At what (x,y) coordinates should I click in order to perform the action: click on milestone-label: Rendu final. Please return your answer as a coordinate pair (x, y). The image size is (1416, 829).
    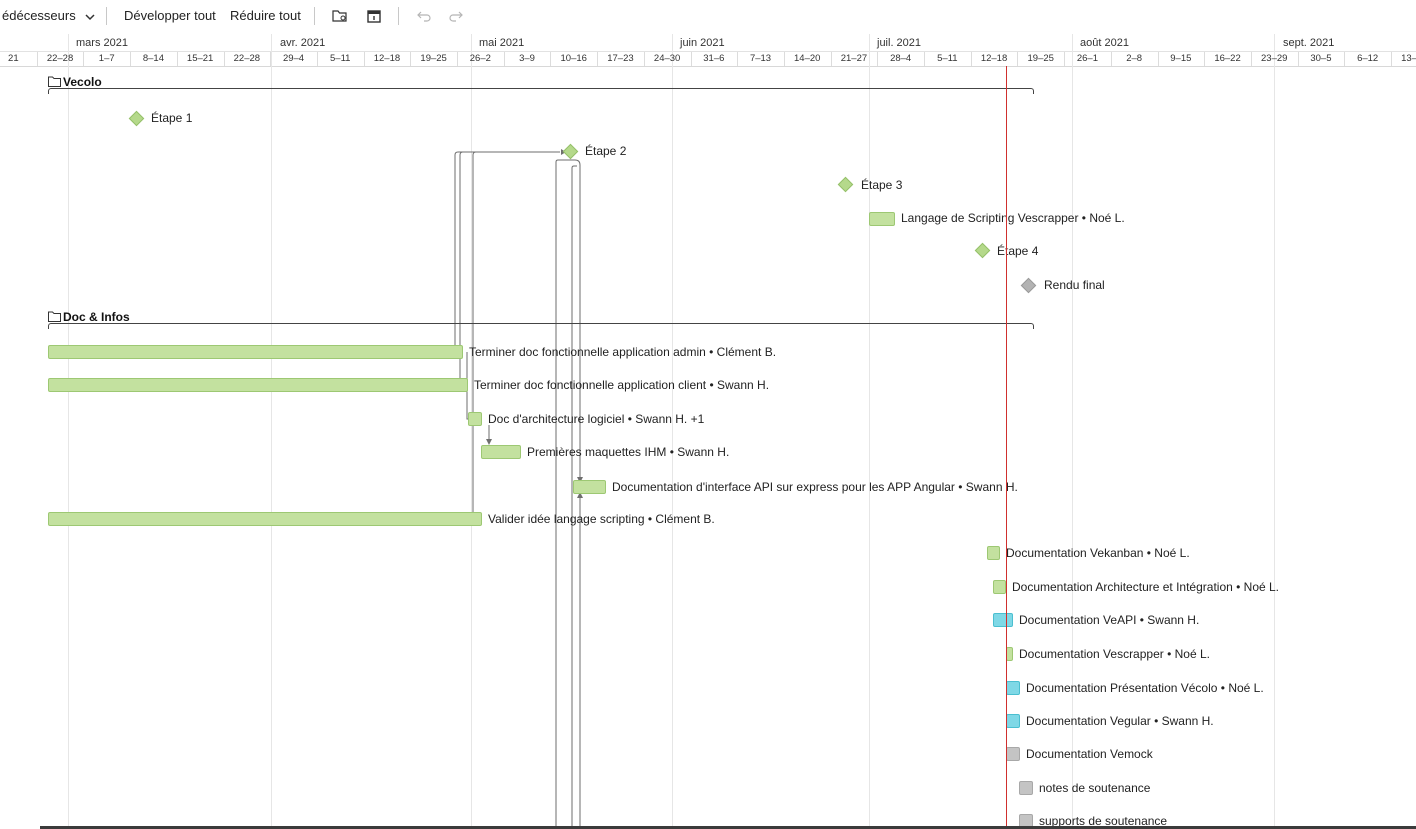
    Looking at the image, I should click on (1074, 285).